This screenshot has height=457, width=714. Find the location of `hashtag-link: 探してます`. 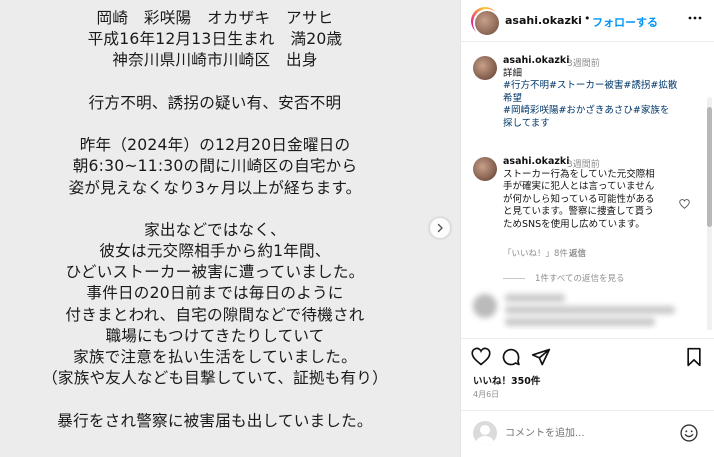

hashtag-link: 探してます is located at coordinates (526, 123).